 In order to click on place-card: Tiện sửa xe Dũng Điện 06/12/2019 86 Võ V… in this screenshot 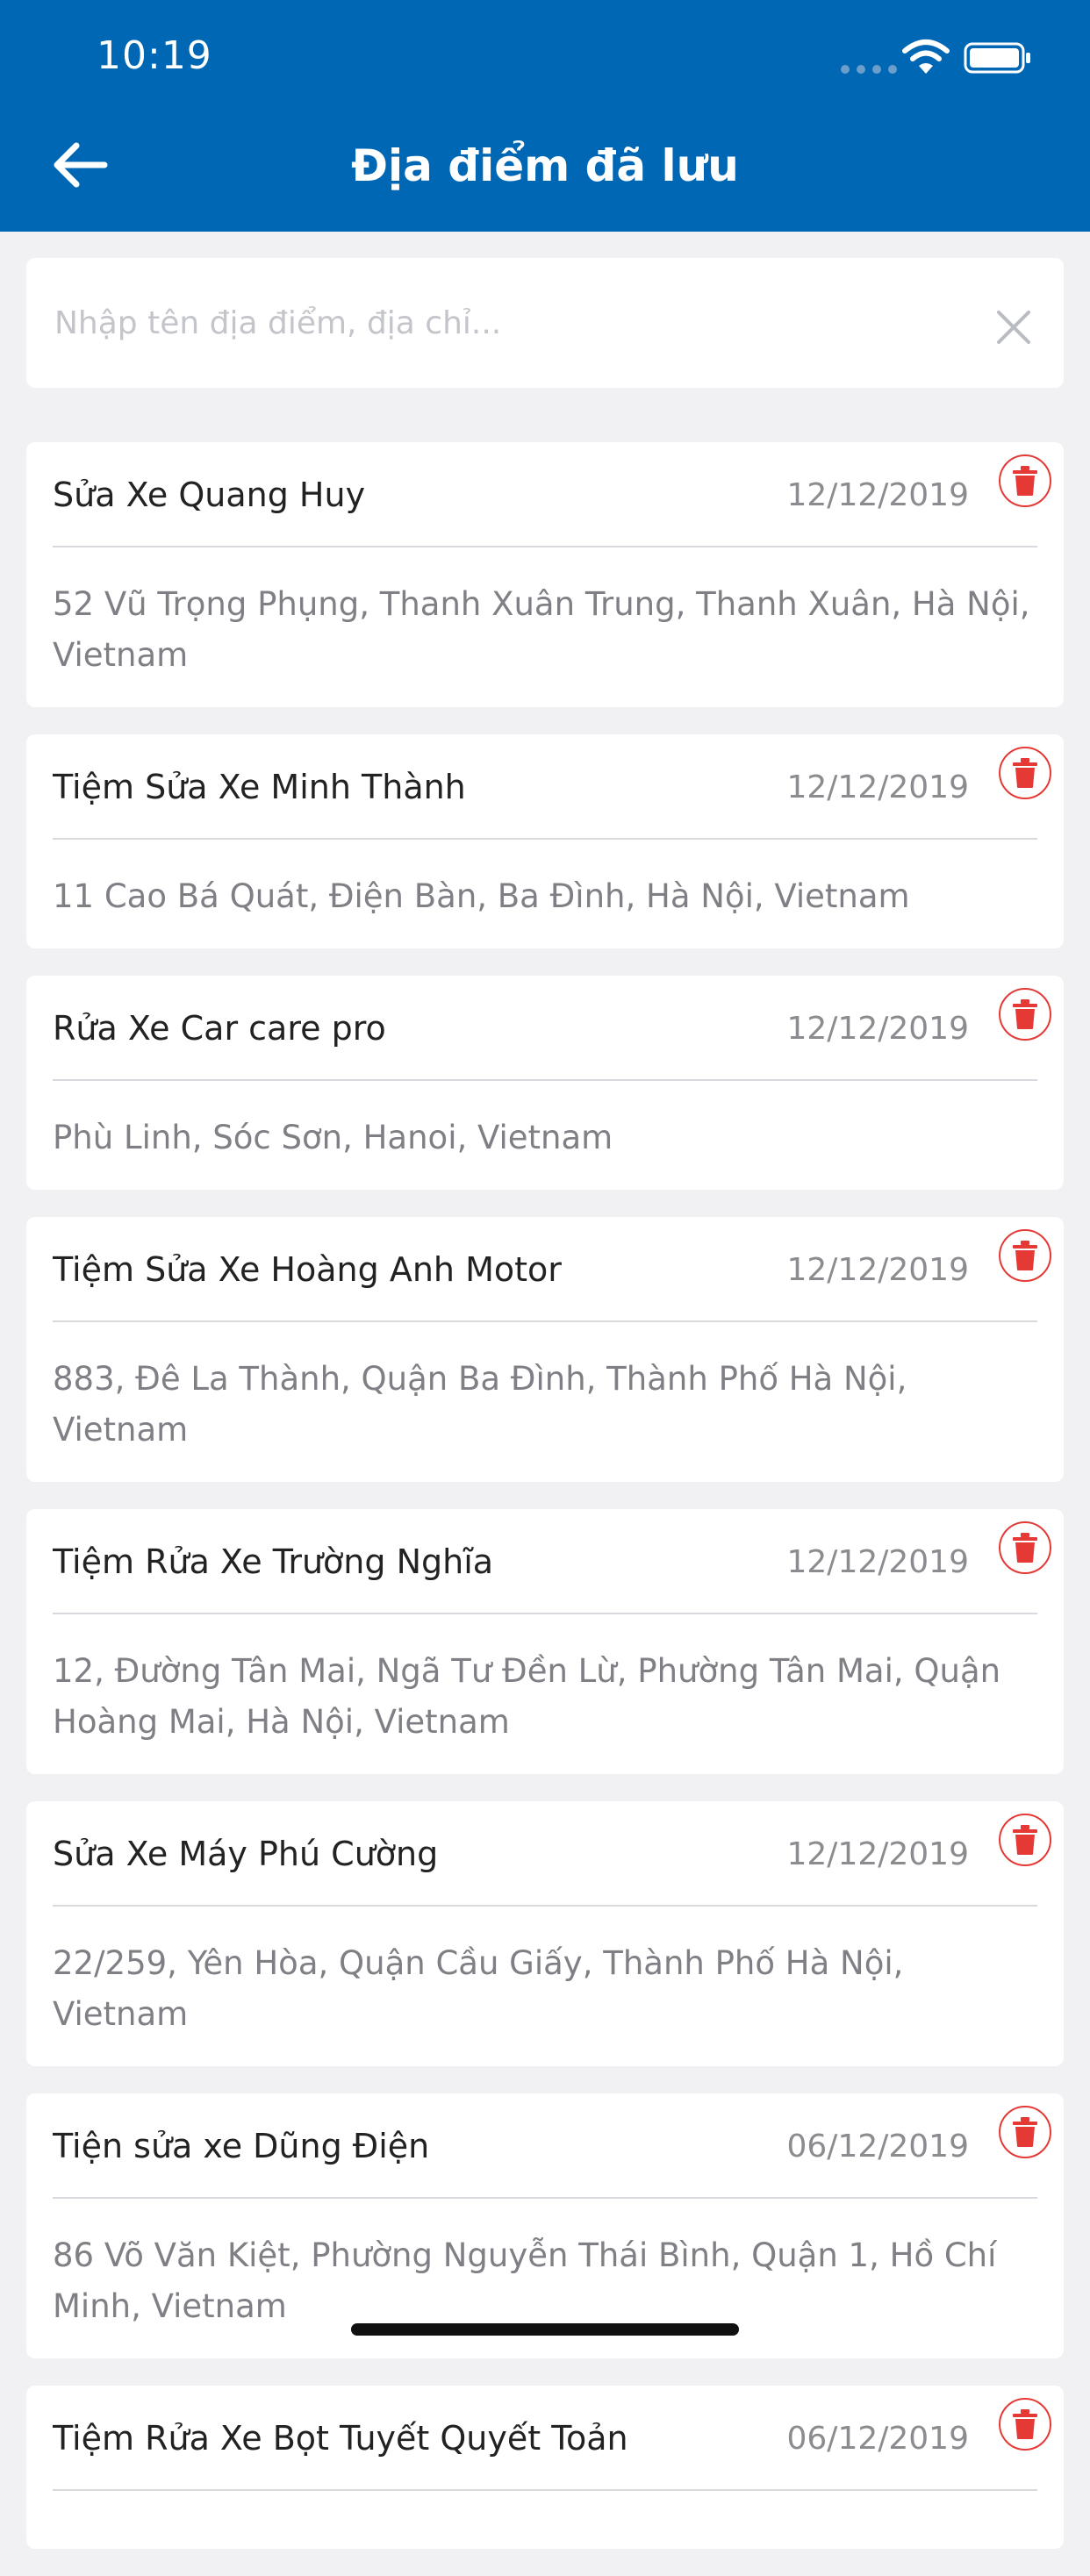, I will do `click(545, 2225)`.